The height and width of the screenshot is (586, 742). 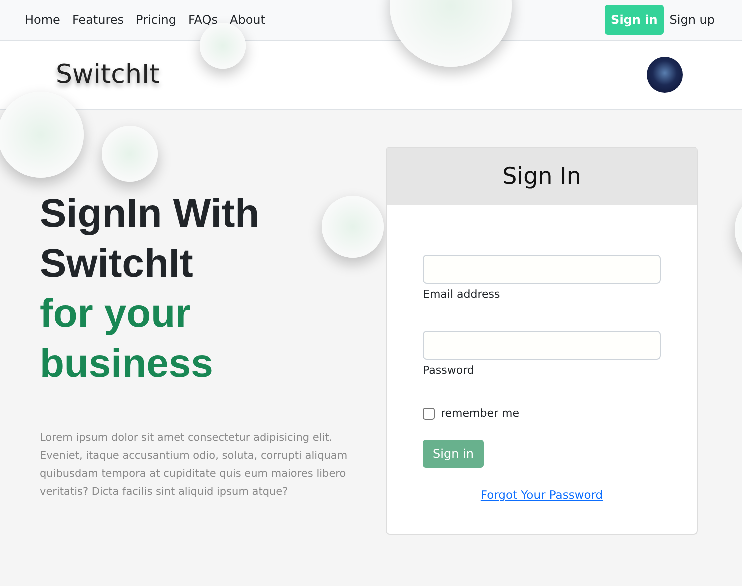 What do you see at coordinates (461, 294) in the screenshot?
I see `field-label: Email address` at bounding box center [461, 294].